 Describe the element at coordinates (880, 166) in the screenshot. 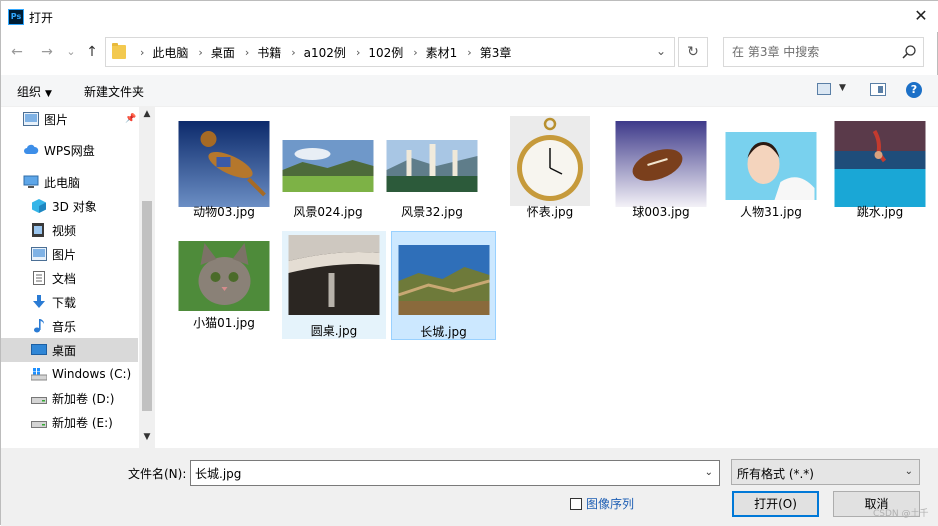

I see `file-item: 跳水.jpg` at that location.